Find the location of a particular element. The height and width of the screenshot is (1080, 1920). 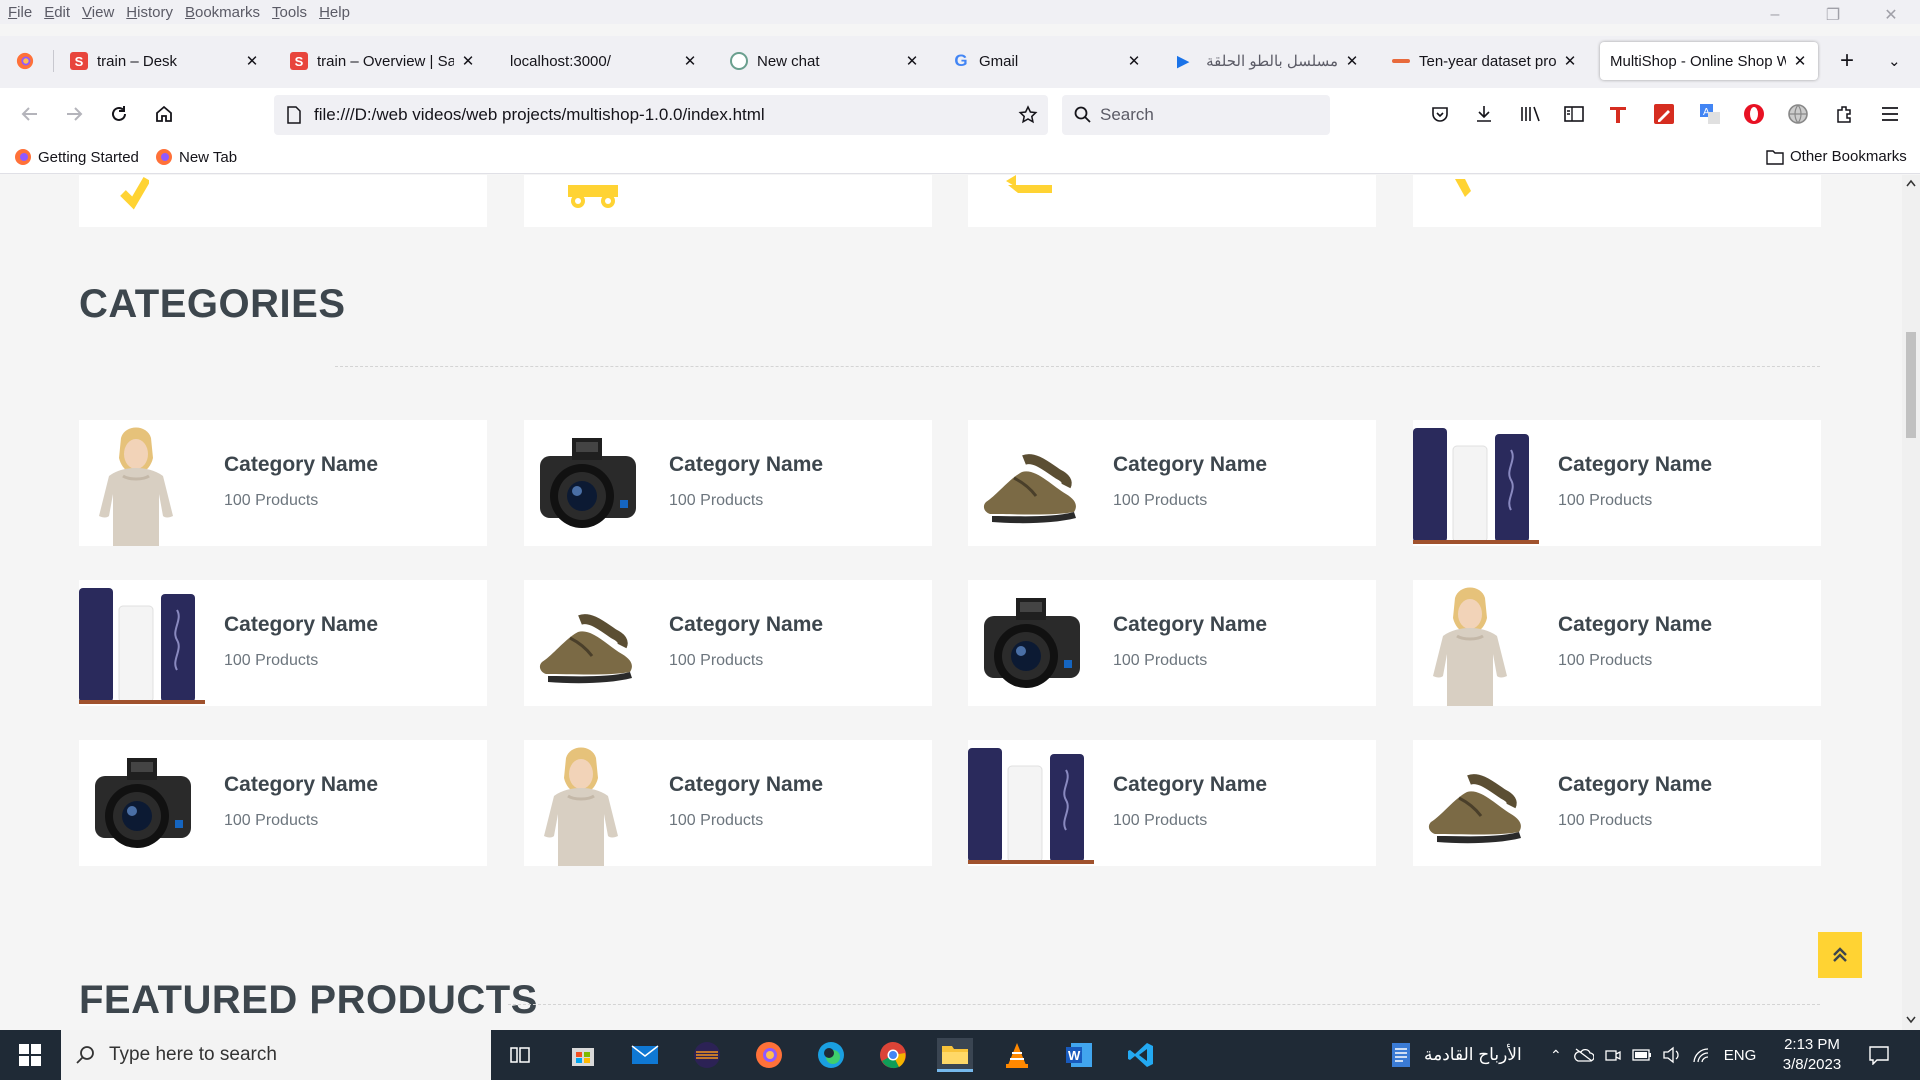

onedrive-icon is located at coordinates (1583, 1055).